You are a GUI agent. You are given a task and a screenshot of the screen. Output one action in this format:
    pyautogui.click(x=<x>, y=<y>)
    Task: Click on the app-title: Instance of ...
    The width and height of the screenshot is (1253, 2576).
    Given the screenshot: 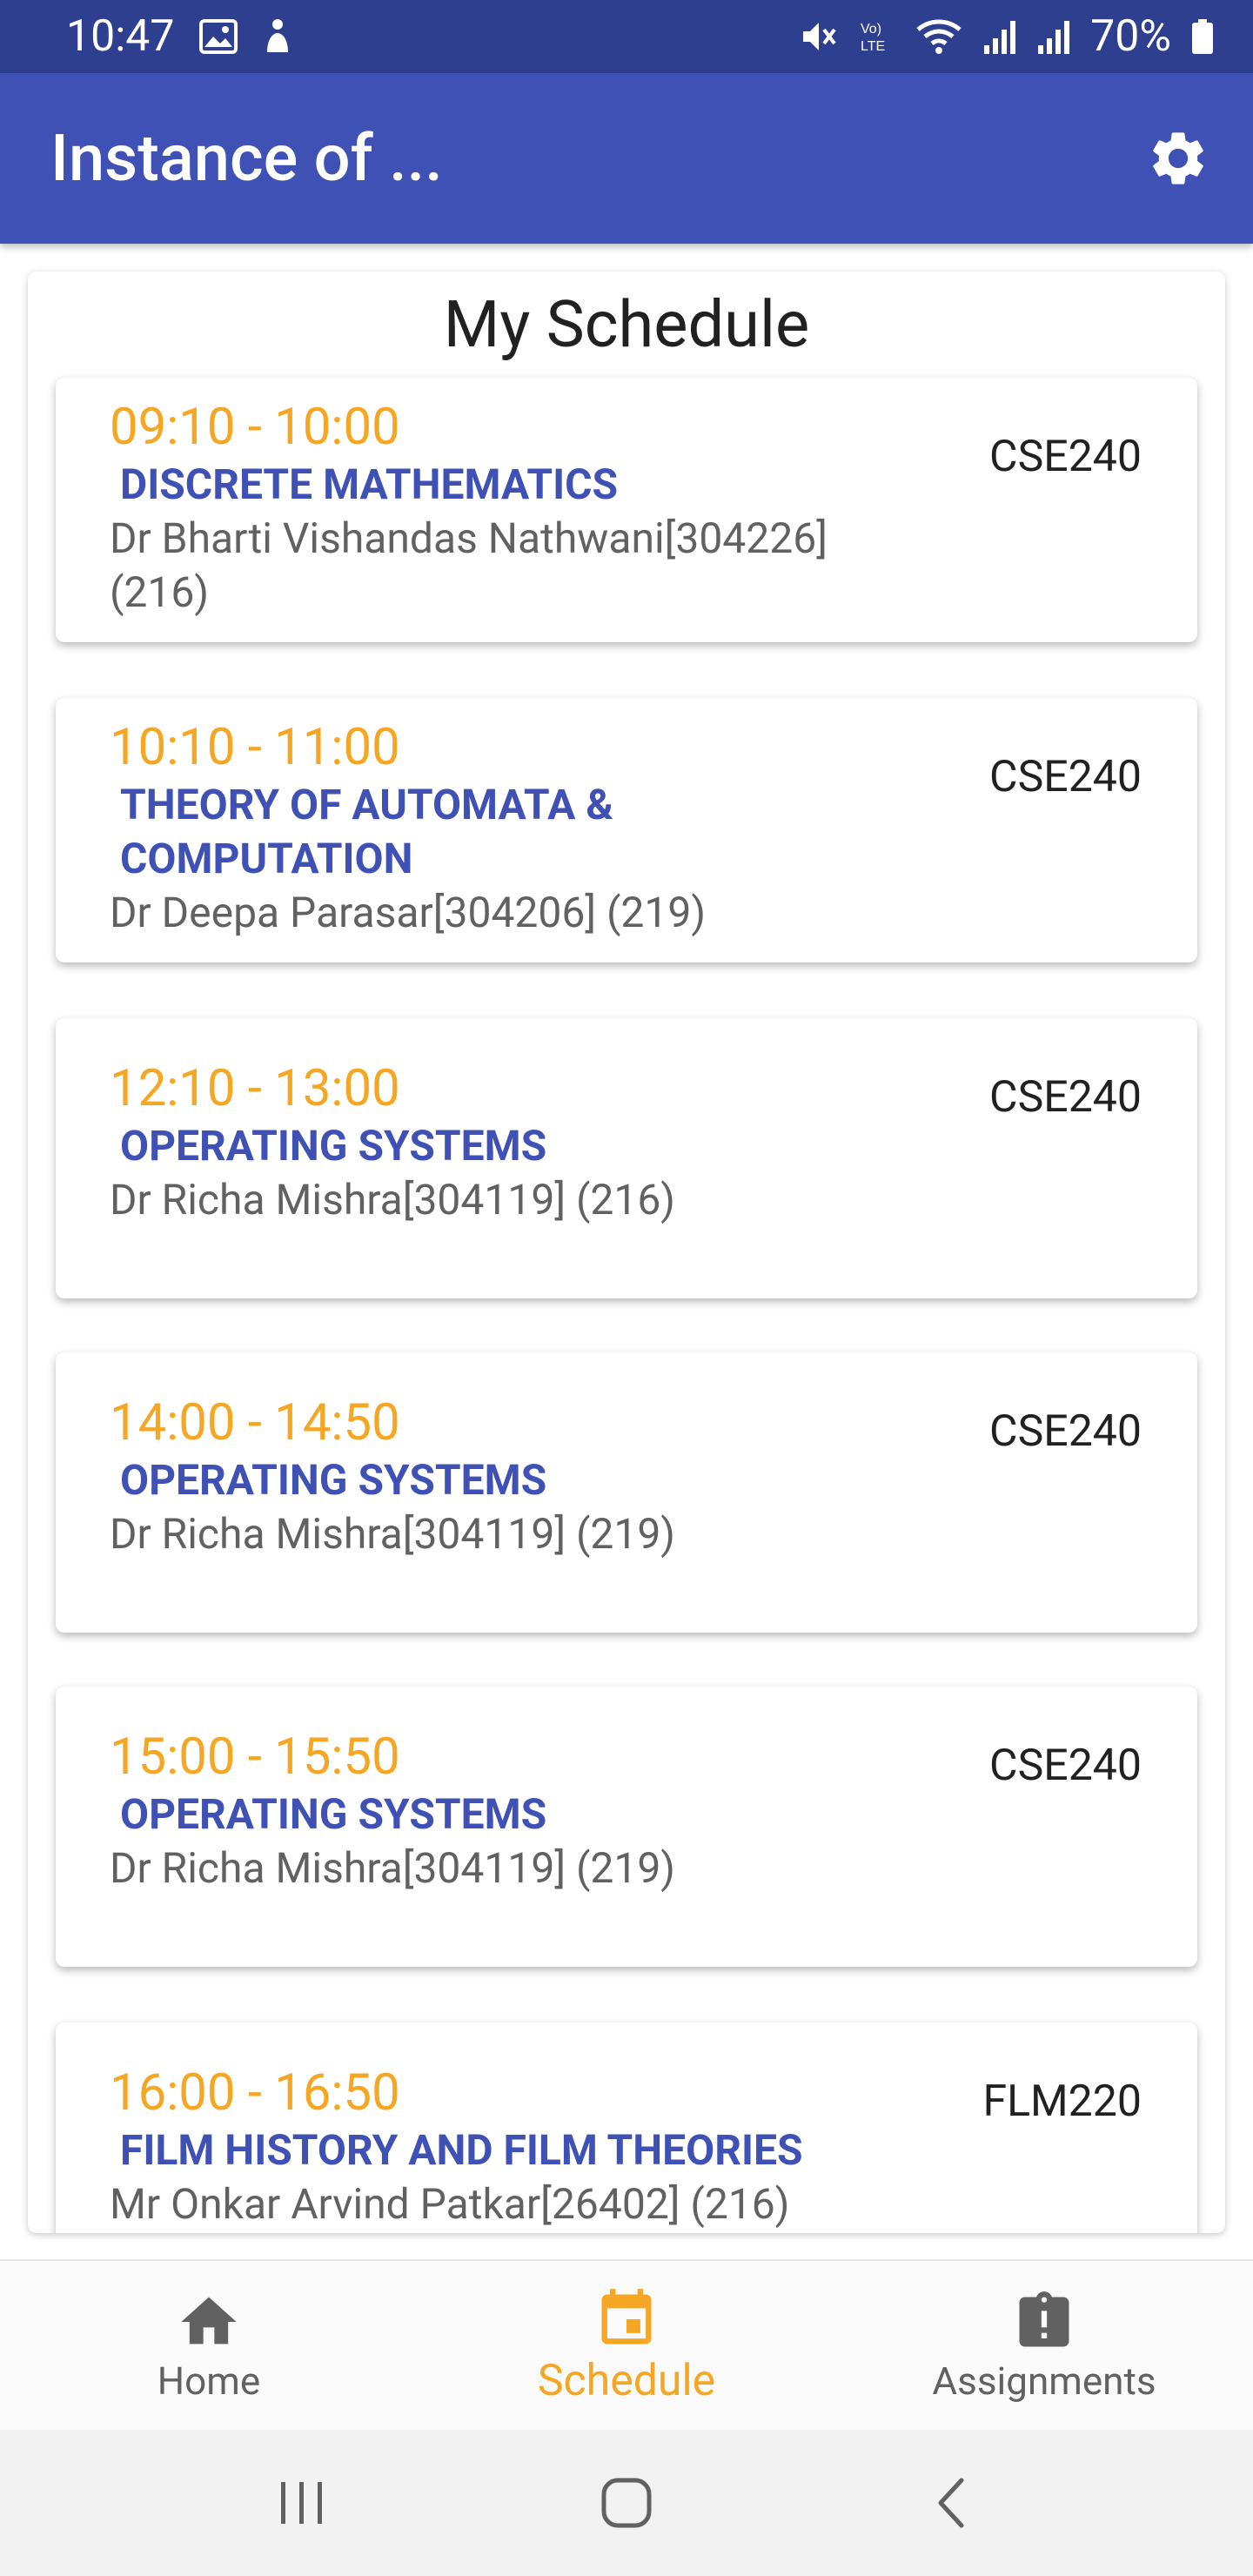 What is the action you would take?
    pyautogui.click(x=246, y=158)
    